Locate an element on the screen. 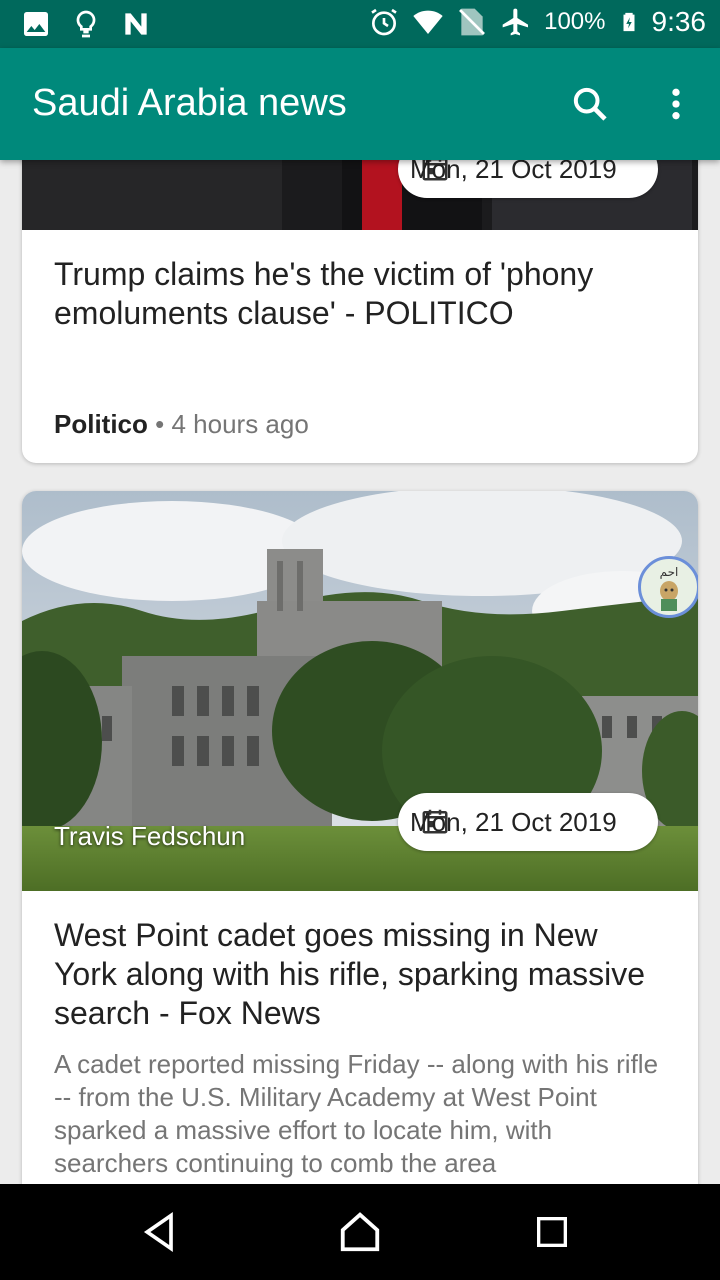 The height and width of the screenshot is (1280, 720). overflow-menu-button is located at coordinates (676, 104).